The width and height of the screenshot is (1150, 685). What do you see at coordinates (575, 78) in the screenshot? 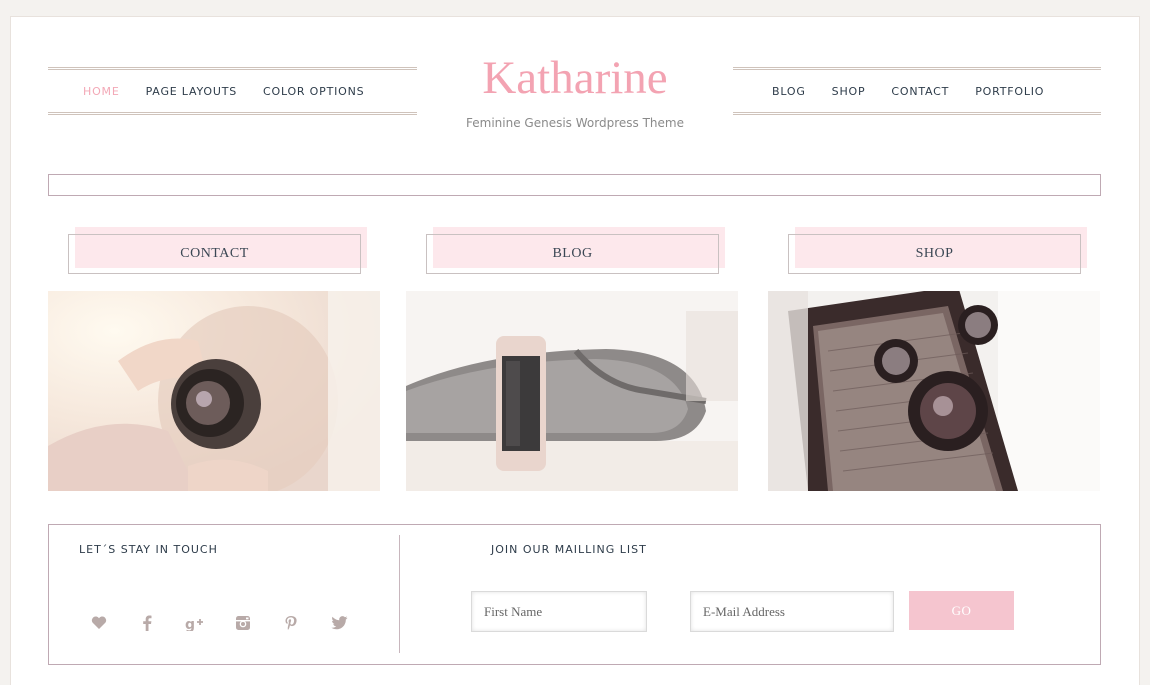
I see `site-title: Katharine` at bounding box center [575, 78].